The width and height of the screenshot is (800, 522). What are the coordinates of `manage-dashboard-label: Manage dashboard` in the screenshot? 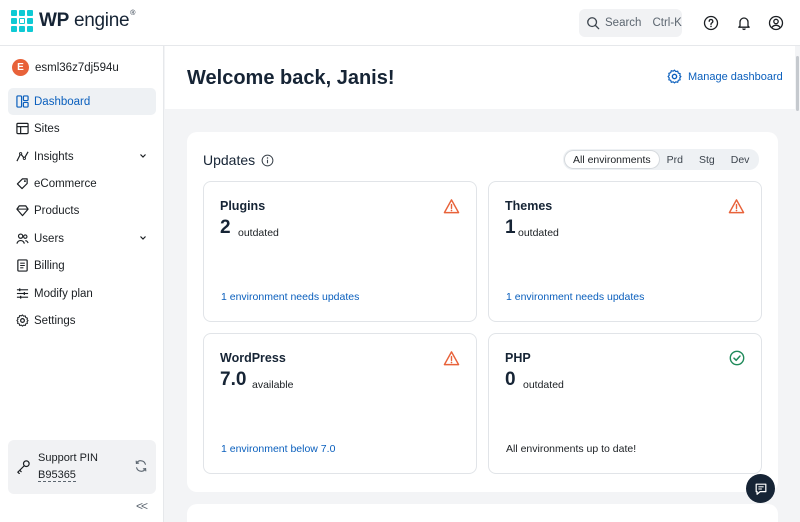 It's located at (735, 76).